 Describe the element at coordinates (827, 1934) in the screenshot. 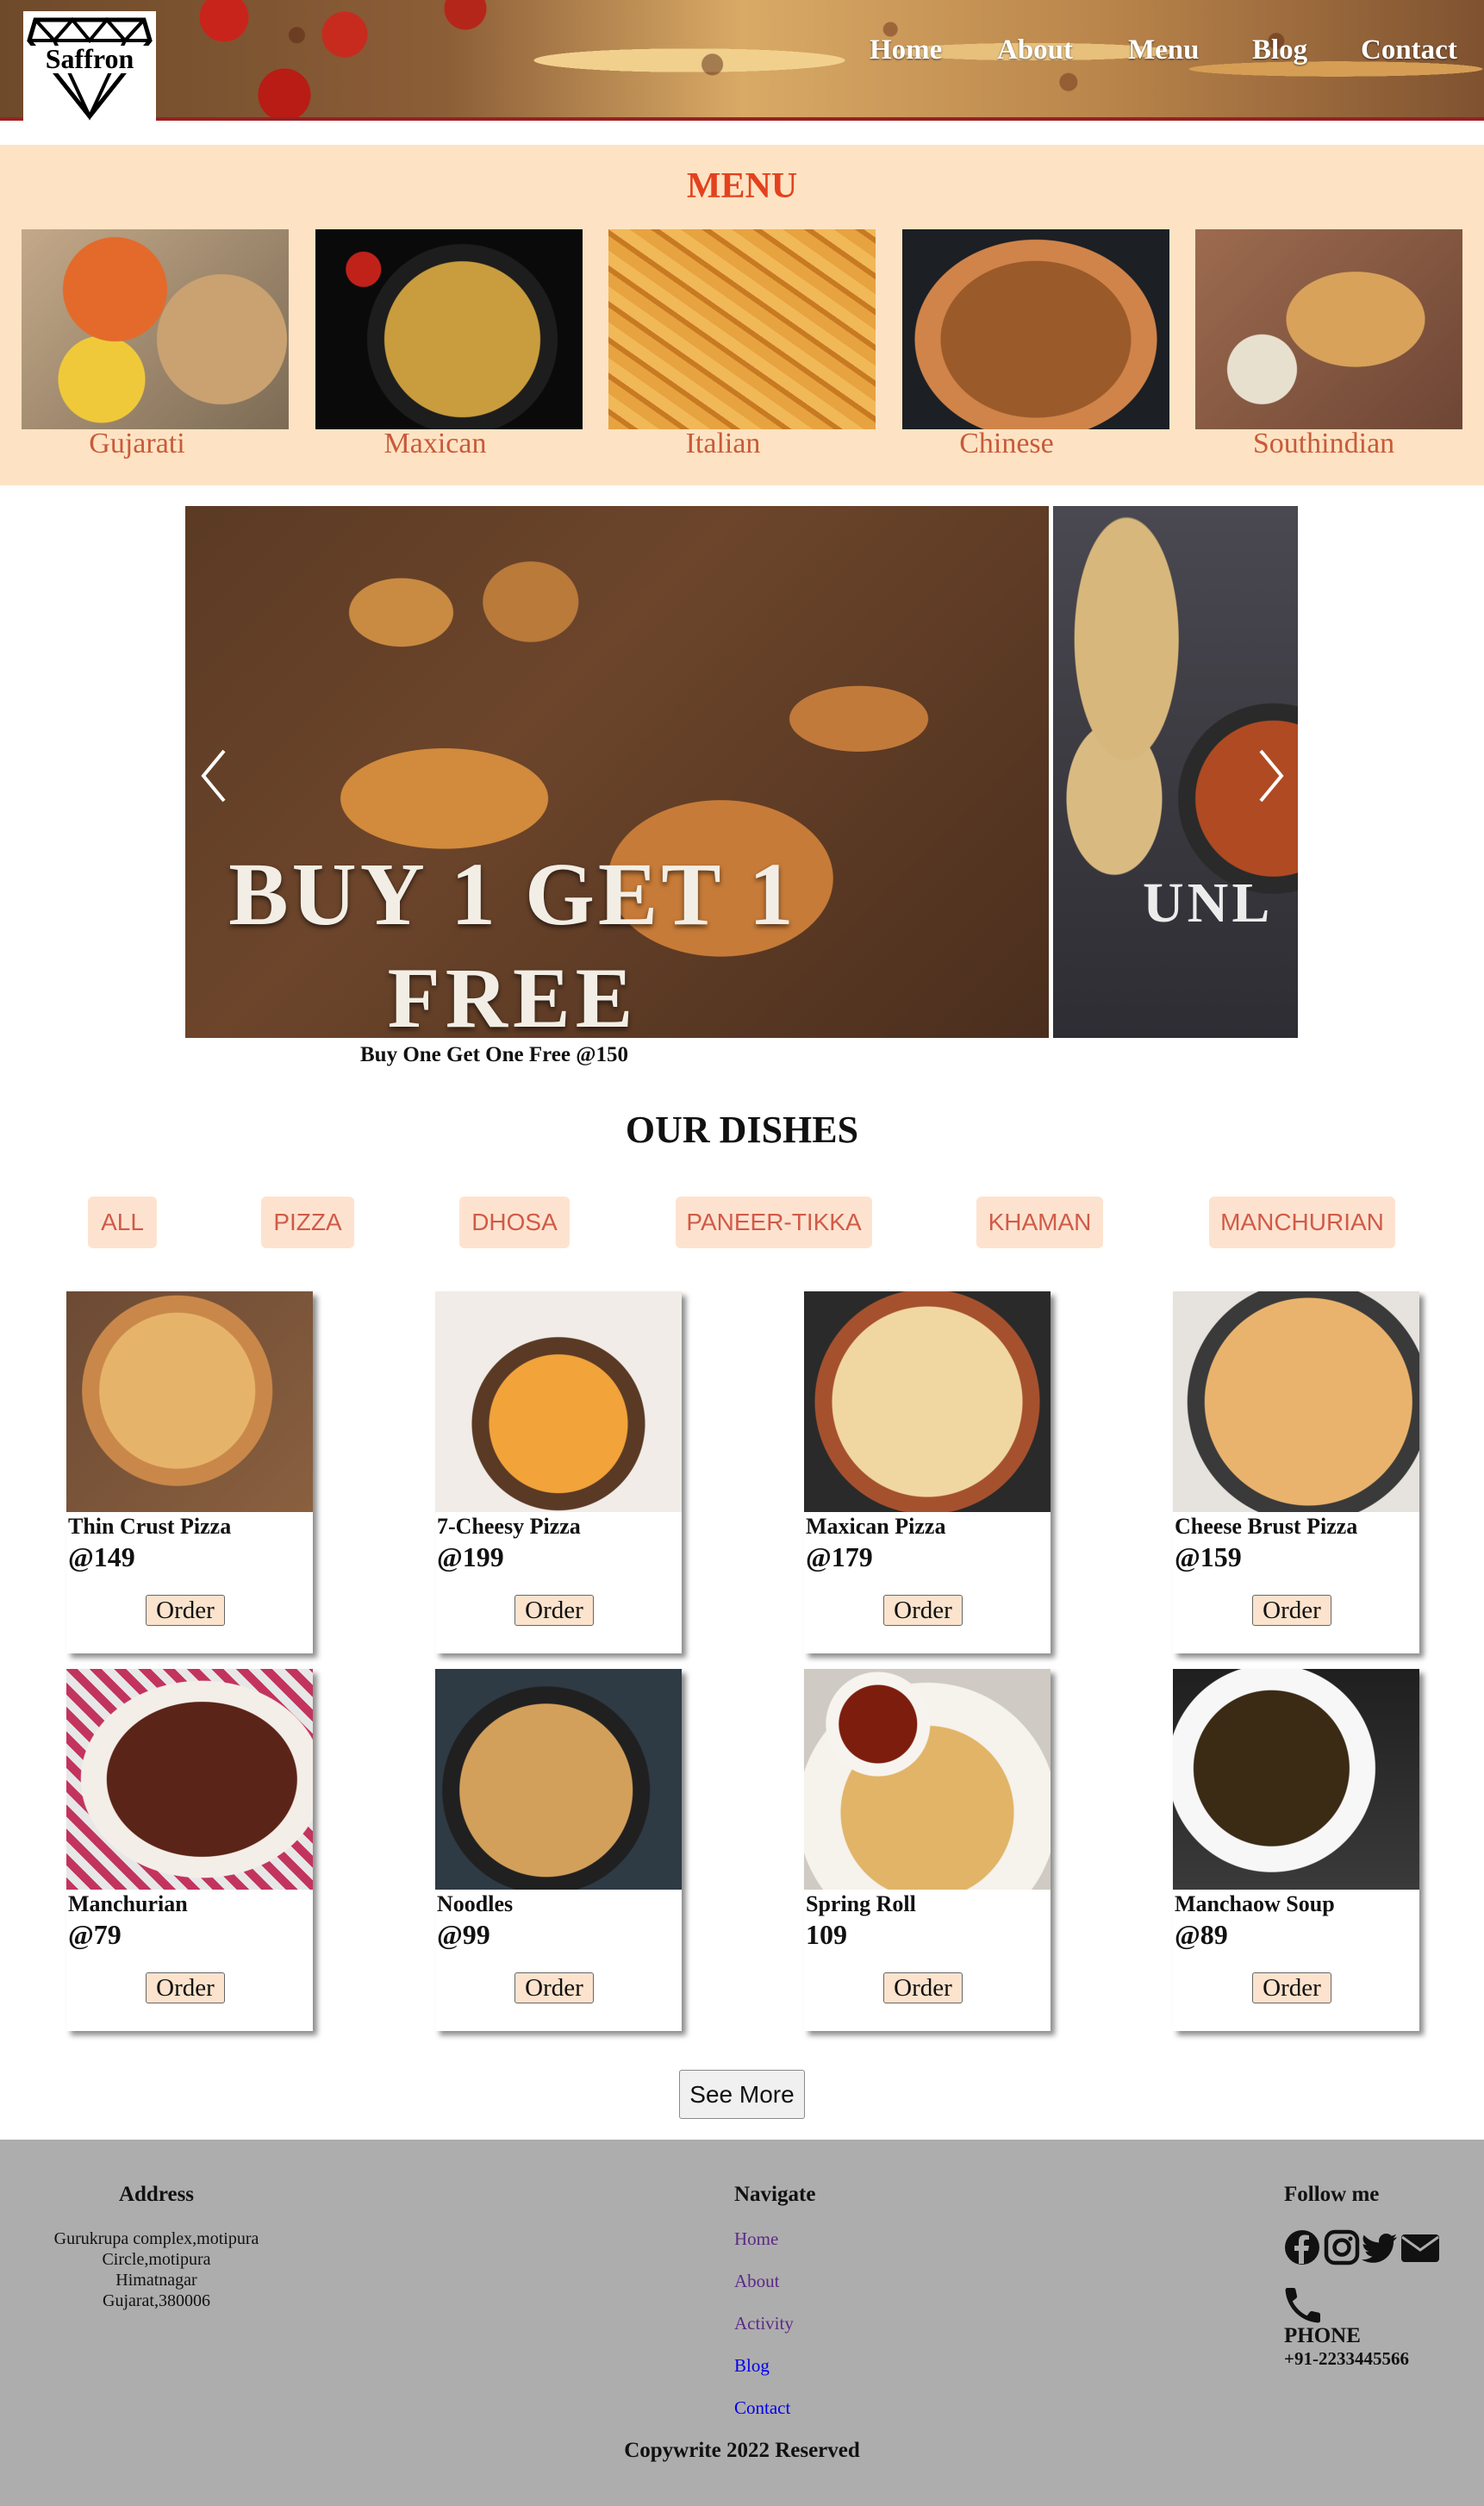

I see `dish-price: 109` at that location.